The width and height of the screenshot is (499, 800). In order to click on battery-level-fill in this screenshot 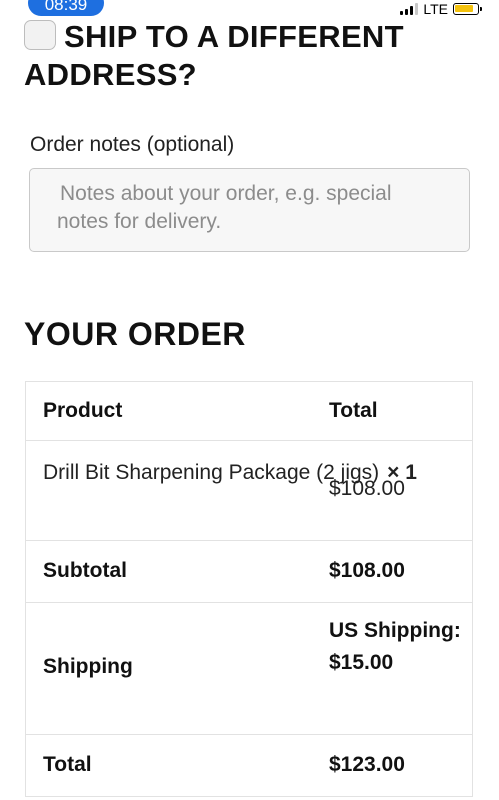, I will do `click(464, 8)`.